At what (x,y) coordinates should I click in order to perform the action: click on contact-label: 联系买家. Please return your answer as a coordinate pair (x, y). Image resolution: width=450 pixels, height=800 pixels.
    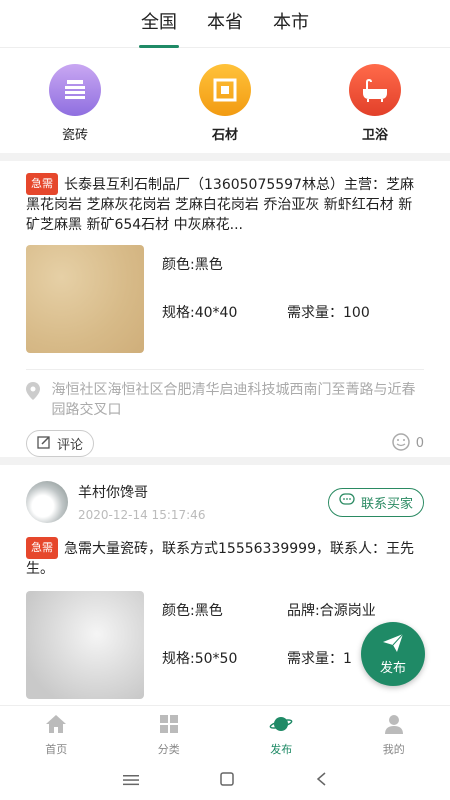
    Looking at the image, I should click on (386, 504).